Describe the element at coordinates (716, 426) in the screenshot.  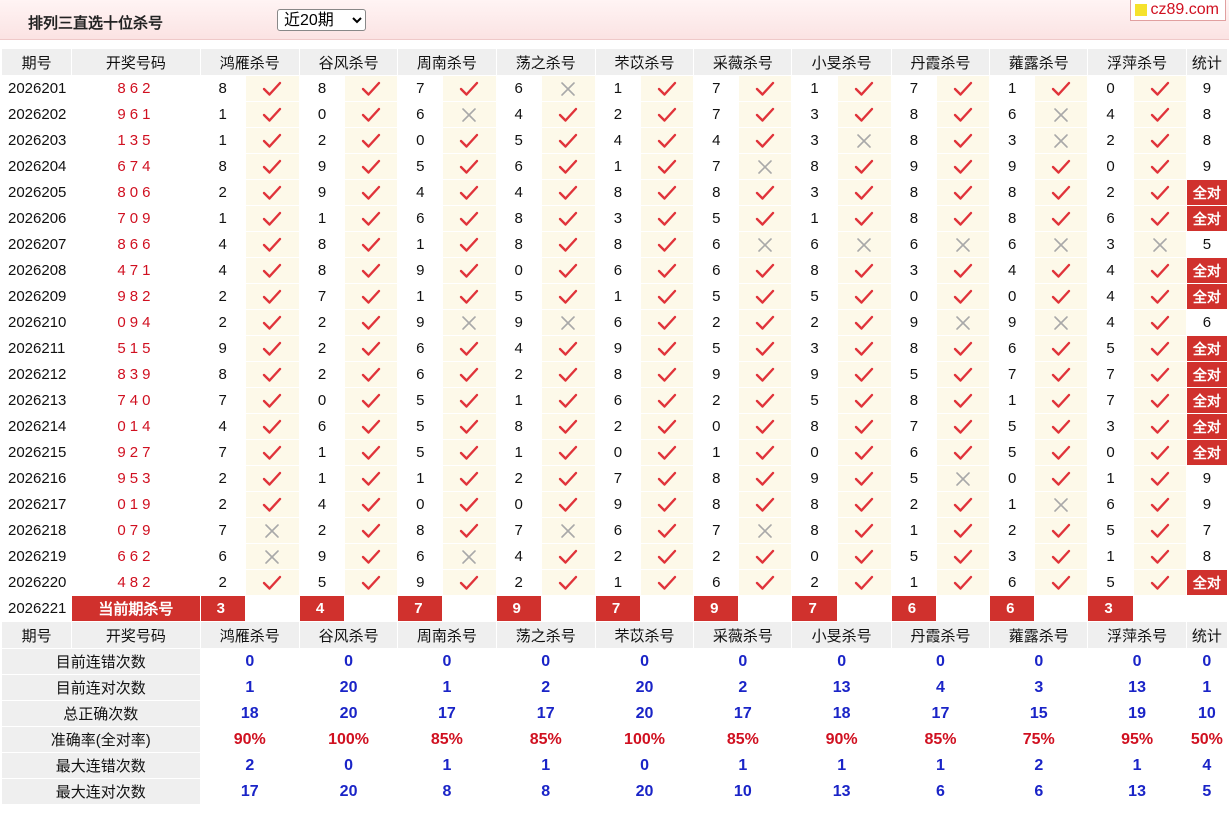
I see `kill-number: 0` at that location.